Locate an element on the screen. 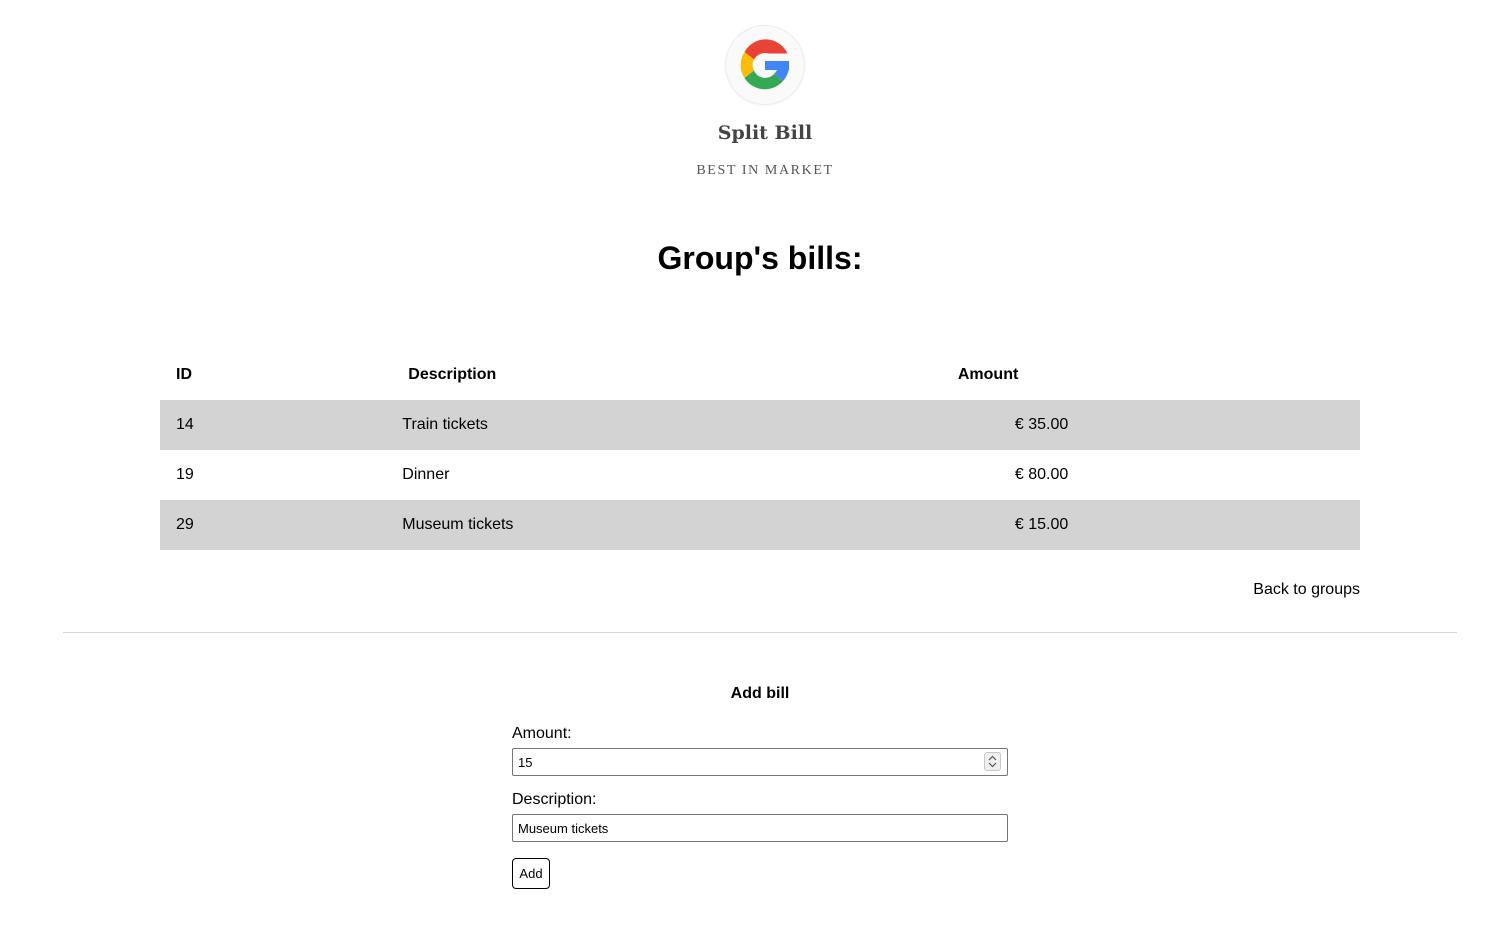 The width and height of the screenshot is (1506, 945). brand-tagline: BEST IN MARKET is located at coordinates (765, 170).